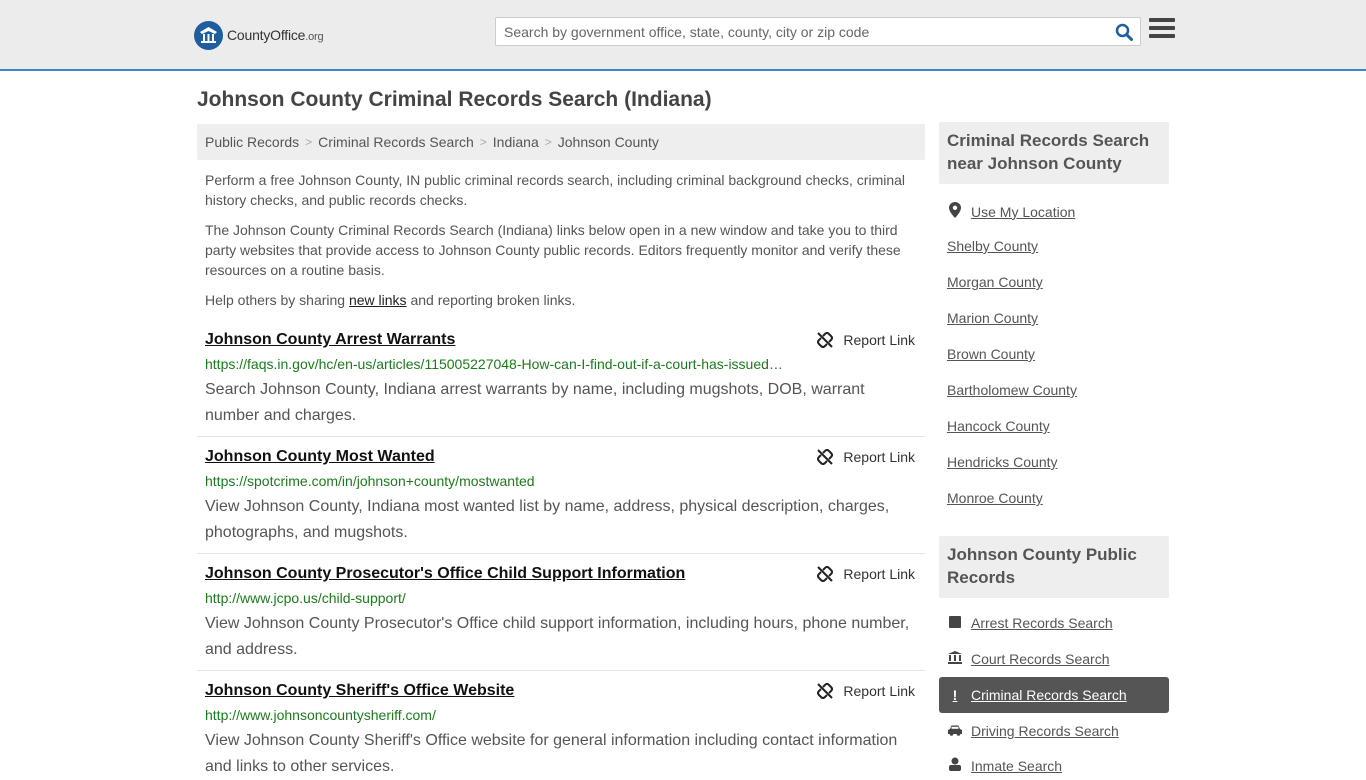 This screenshot has width=1366, height=780. I want to click on sidebar-item-label: Driving Records Search, so click(1045, 731).